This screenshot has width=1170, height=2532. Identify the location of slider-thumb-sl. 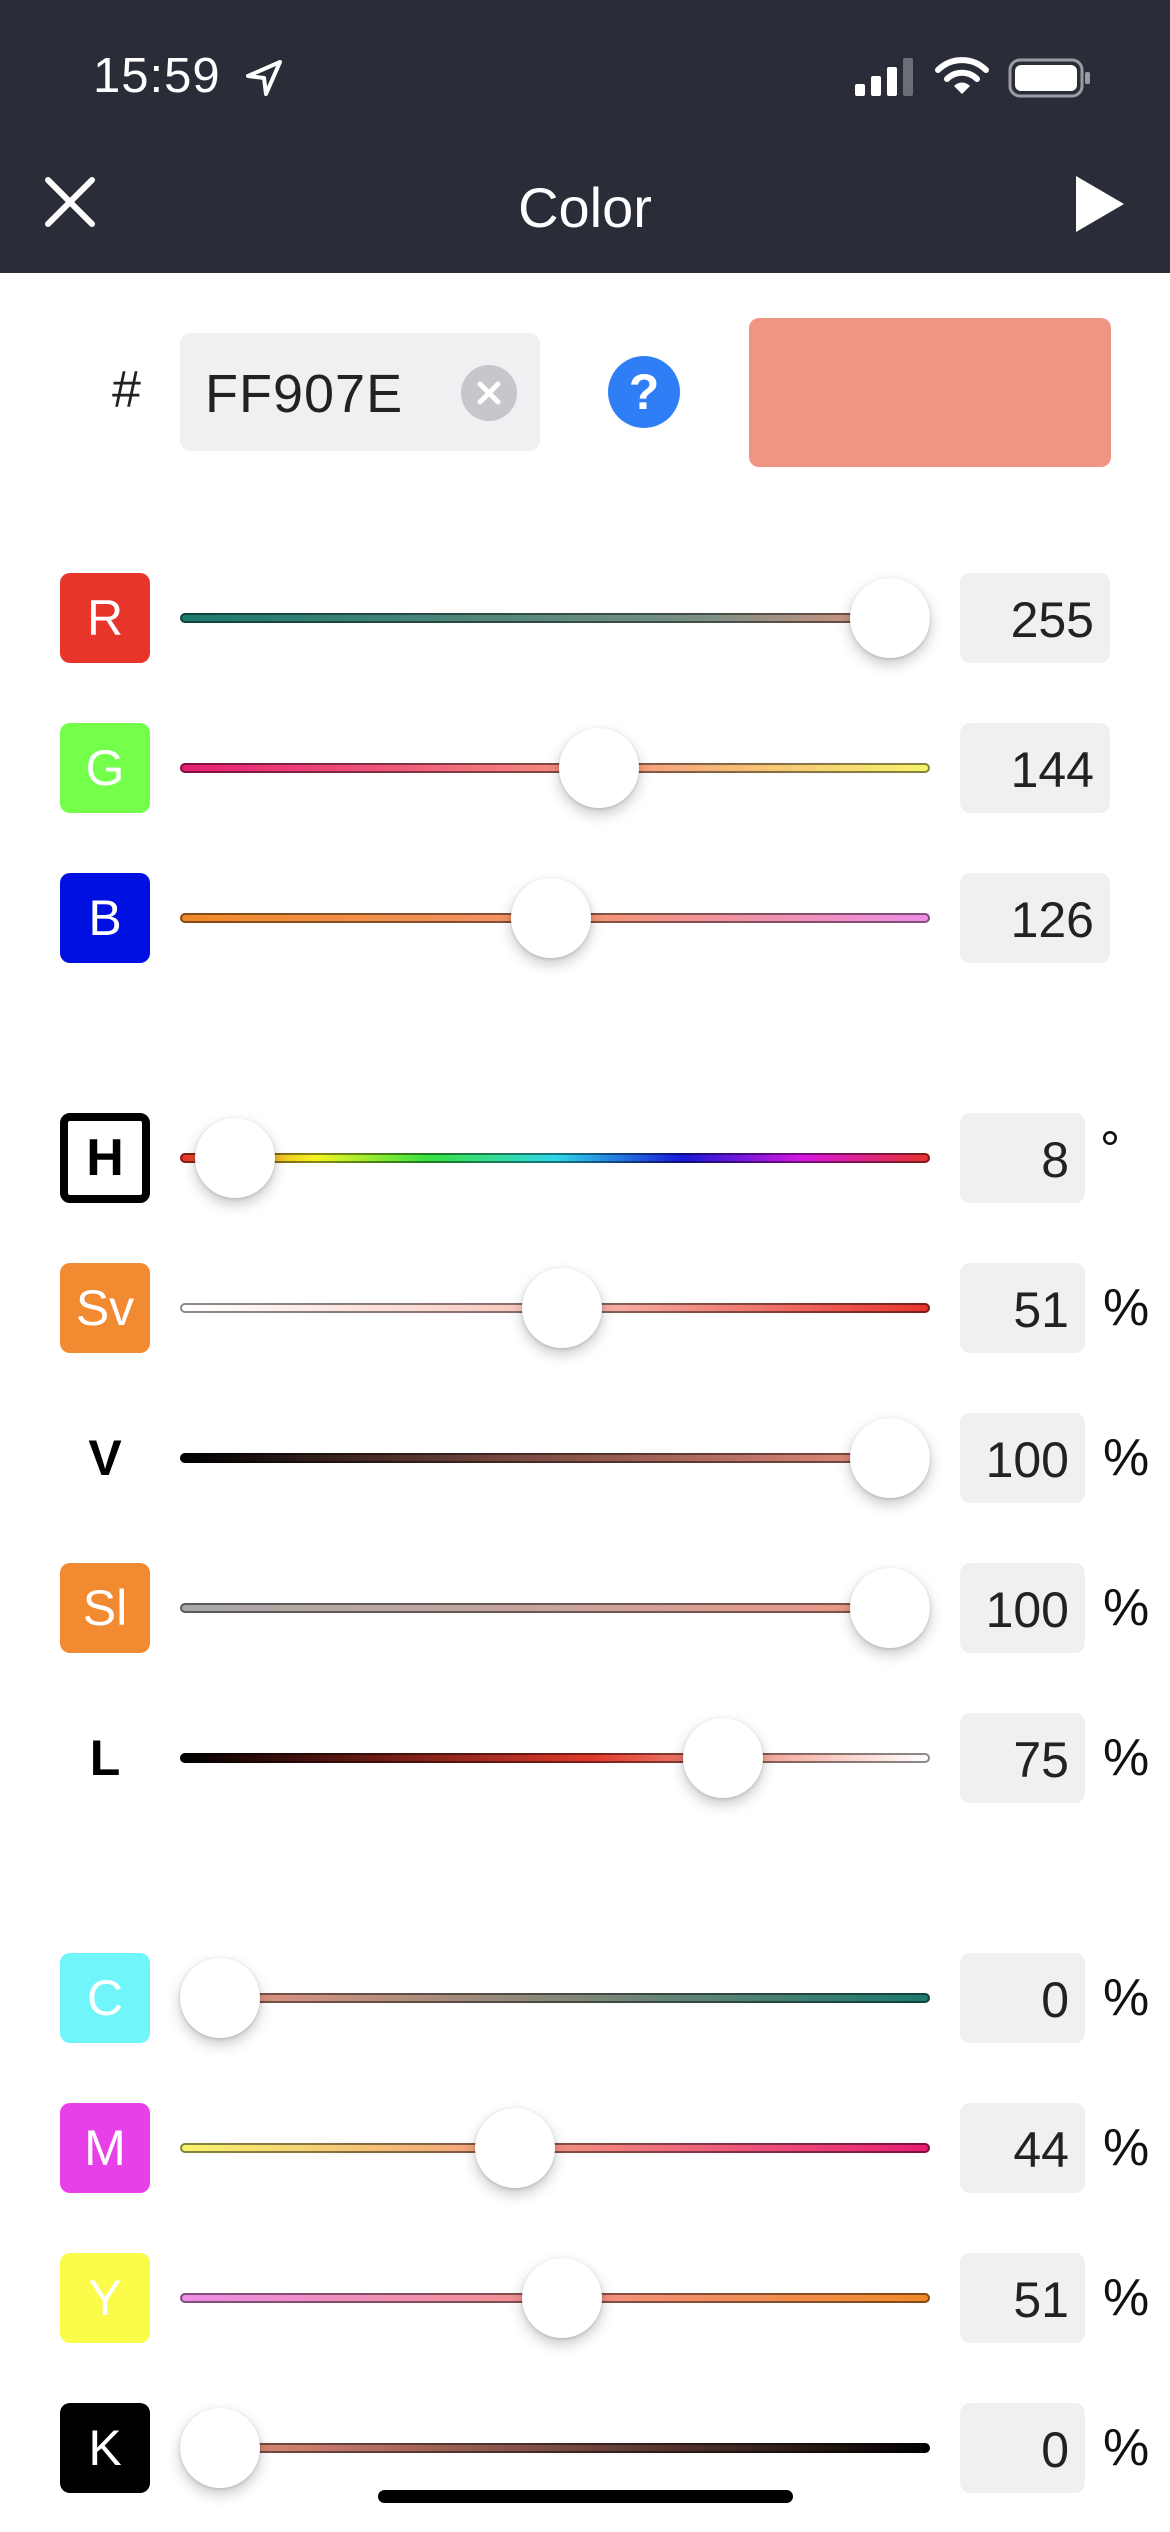
(890, 1608).